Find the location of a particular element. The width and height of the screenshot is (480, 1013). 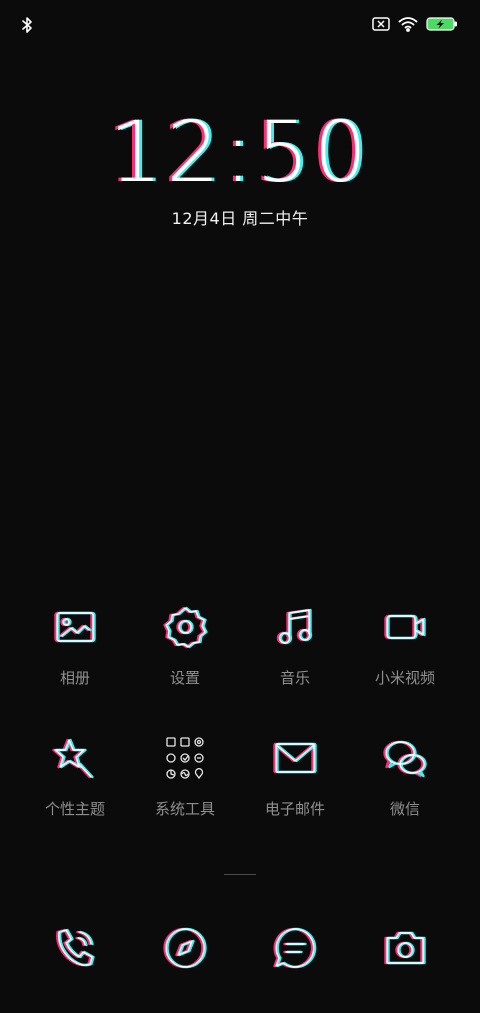

app-themes: 个性主题 is located at coordinates (75, 776).